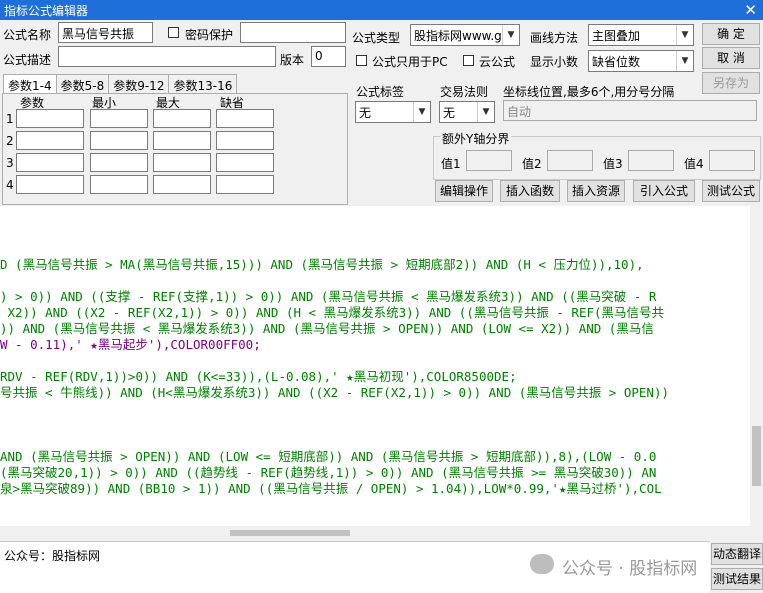  Describe the element at coordinates (292, 60) in the screenshot. I see `version-label: 版本` at that location.